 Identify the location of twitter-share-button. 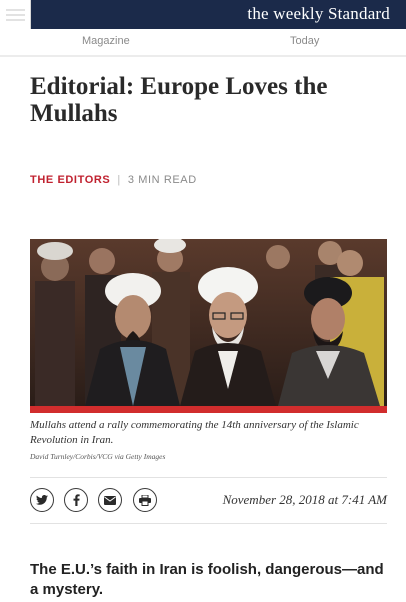
(42, 500).